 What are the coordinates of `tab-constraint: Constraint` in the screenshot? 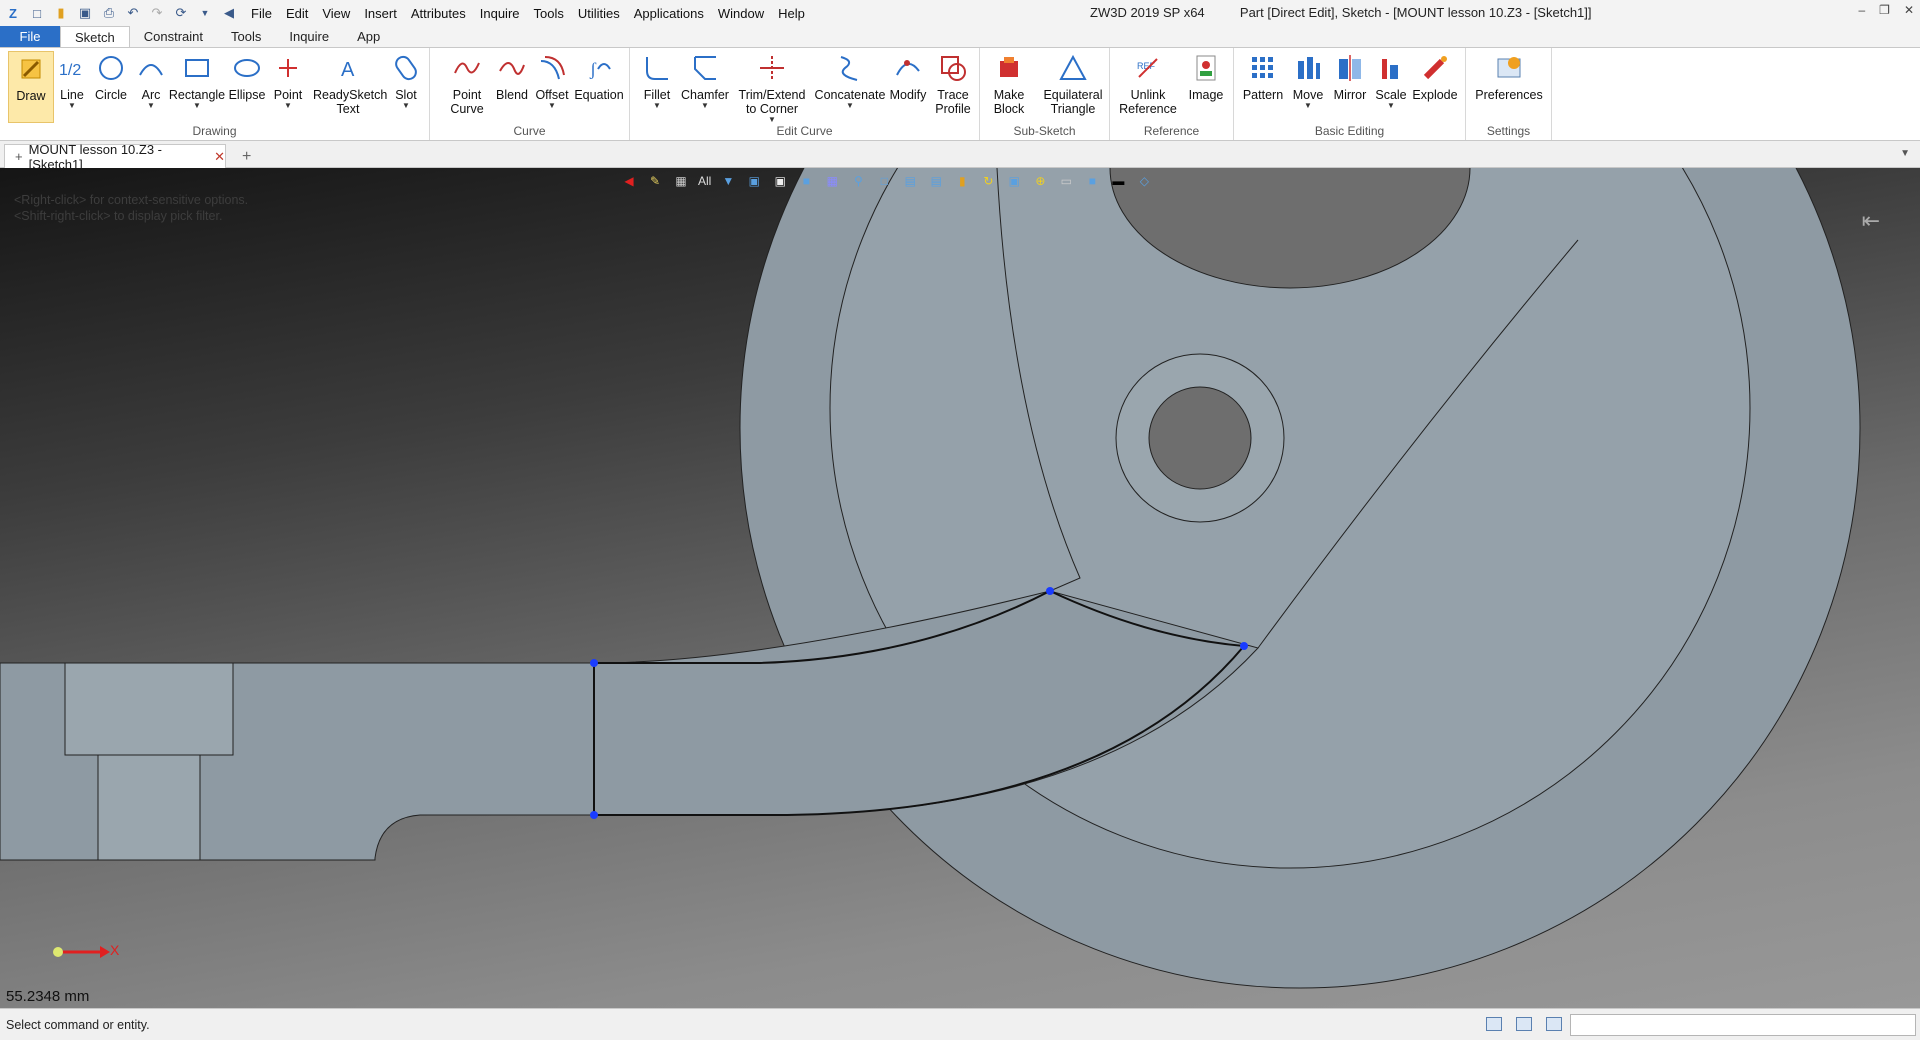 It's located at (173, 36).